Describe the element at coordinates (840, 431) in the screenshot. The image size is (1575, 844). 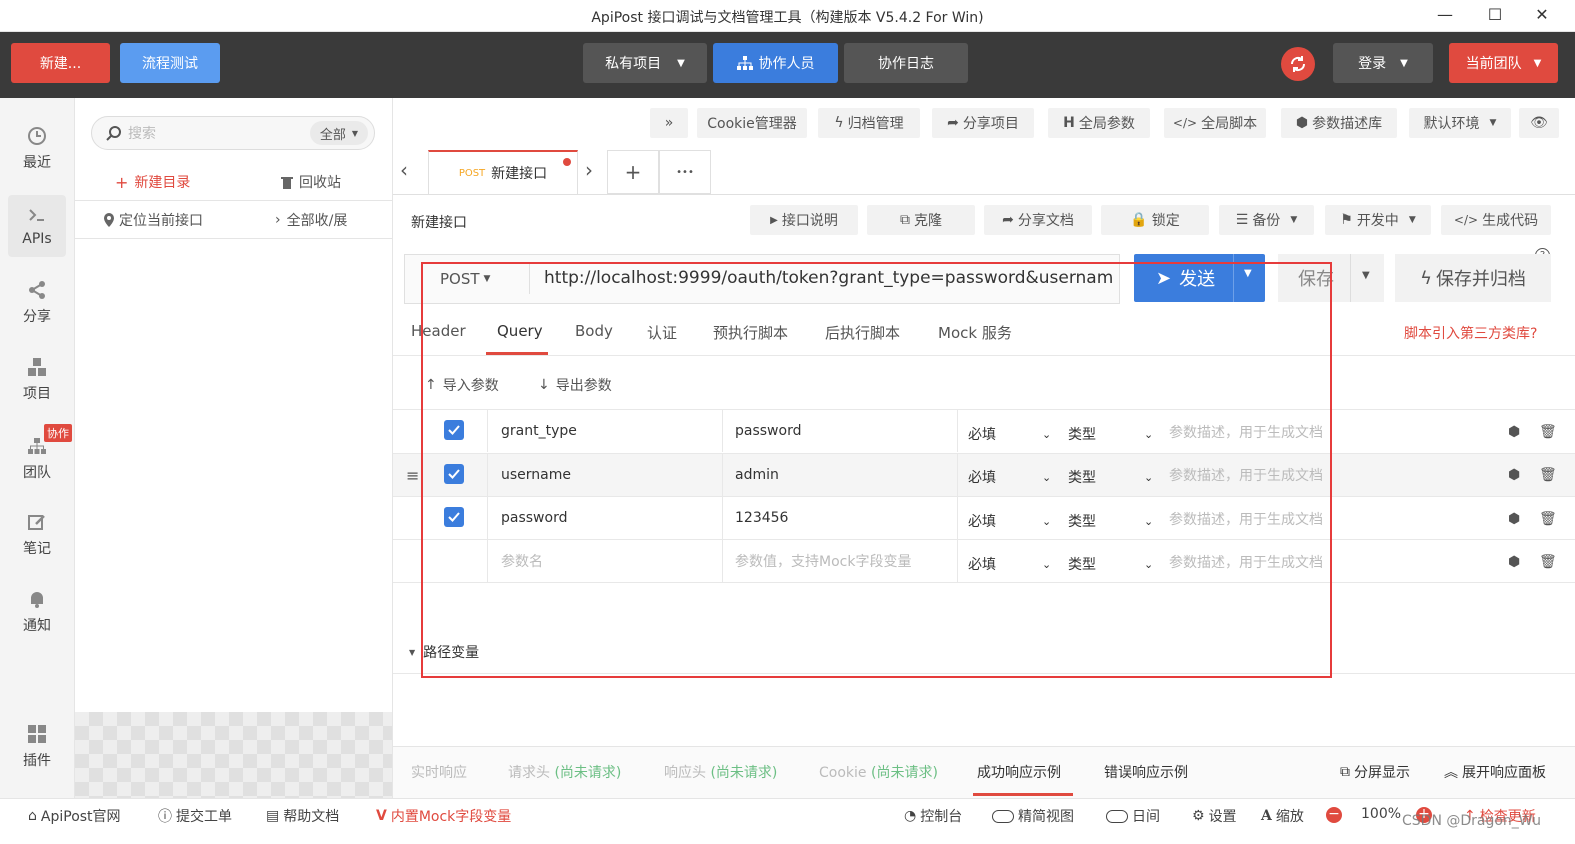
I see `param-value: password` at that location.